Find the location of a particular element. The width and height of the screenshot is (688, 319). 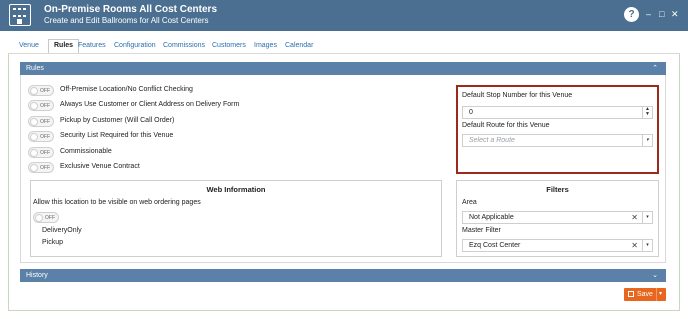

filters-title: Filters is located at coordinates (557, 189).